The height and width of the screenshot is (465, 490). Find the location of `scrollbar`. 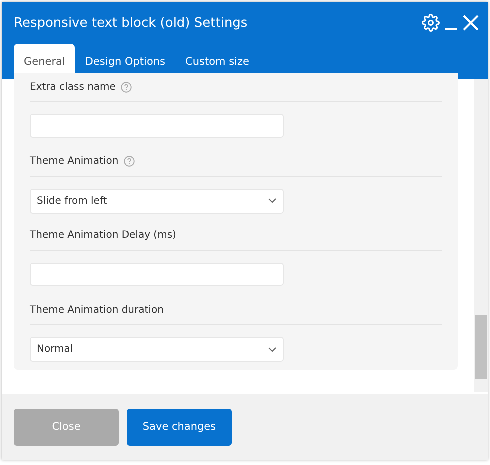

scrollbar is located at coordinates (481, 235).